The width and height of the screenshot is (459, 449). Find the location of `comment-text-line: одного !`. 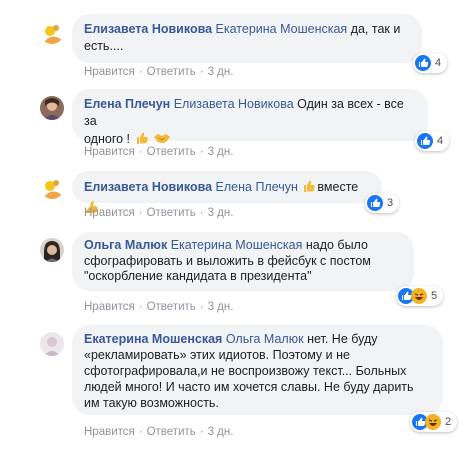

comment-text-line: одного ! is located at coordinates (107, 139).